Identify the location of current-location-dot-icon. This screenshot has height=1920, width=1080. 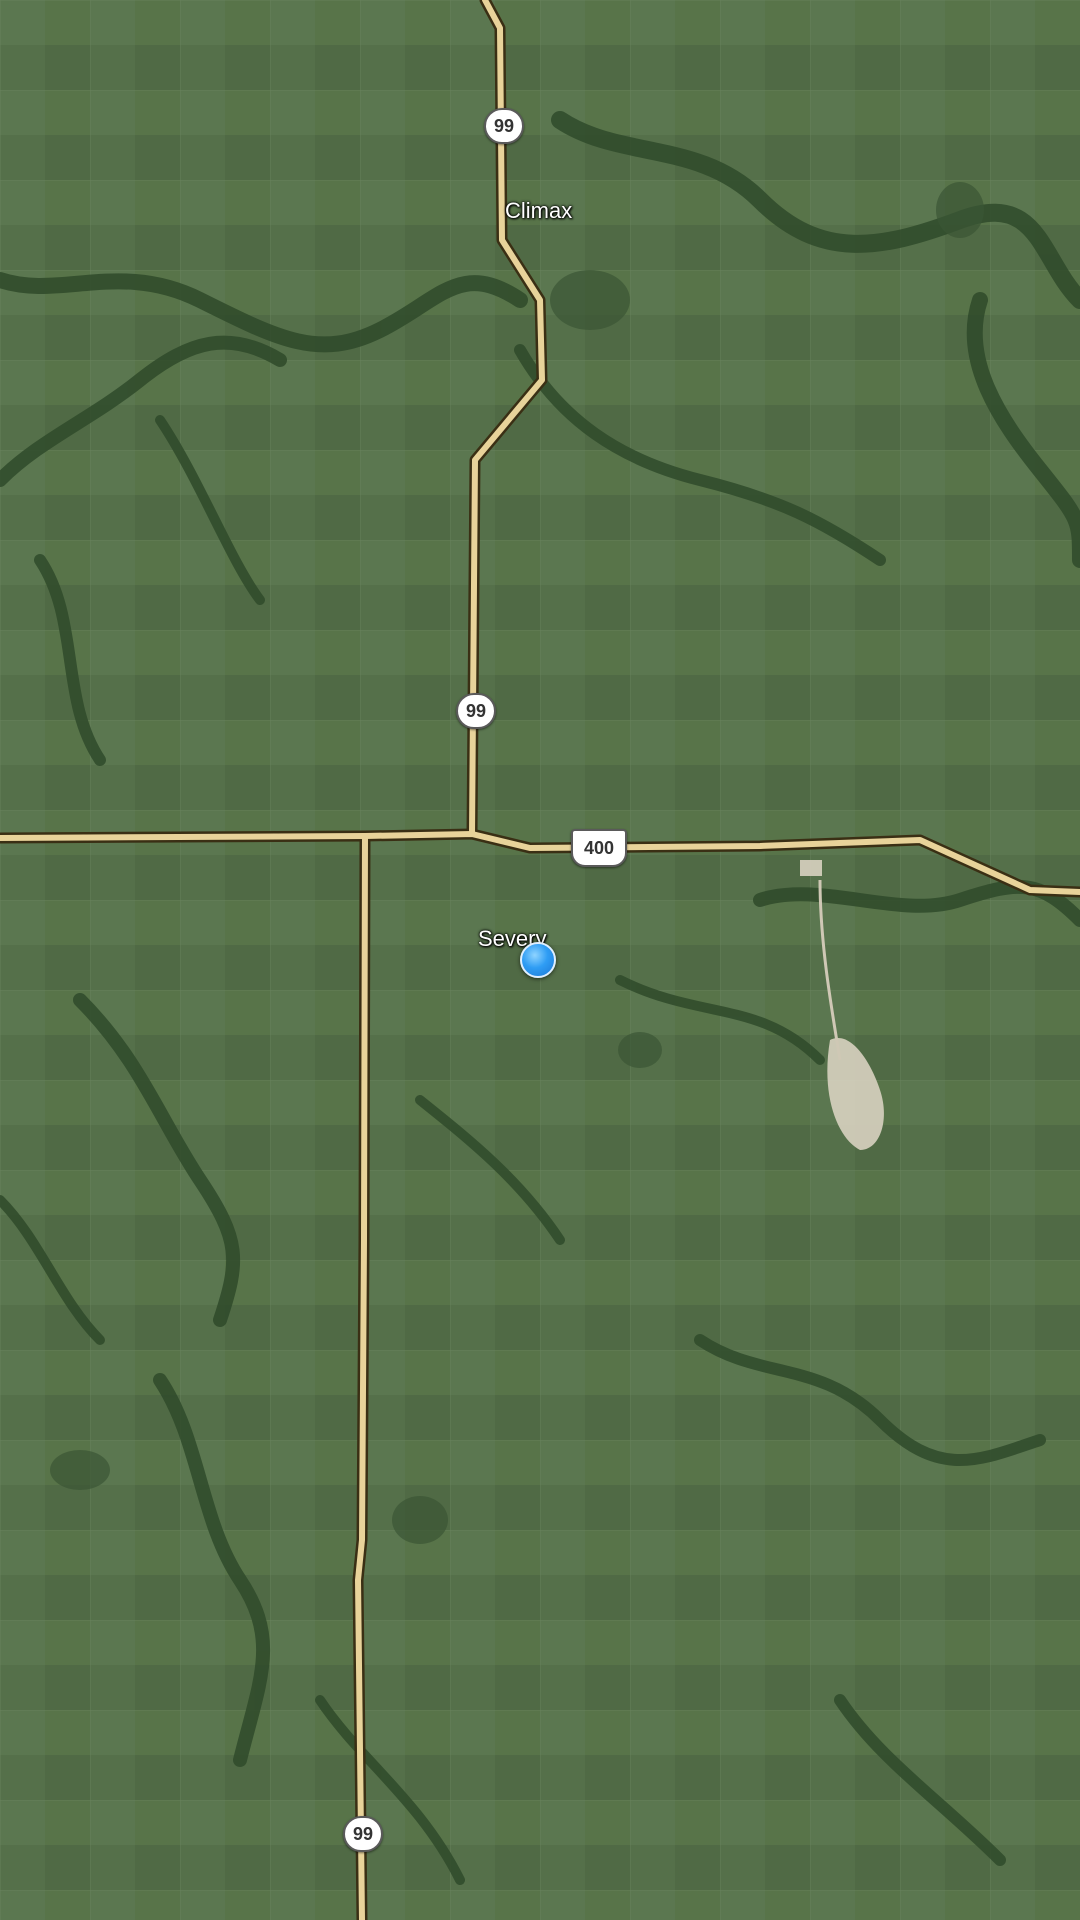
(538, 960).